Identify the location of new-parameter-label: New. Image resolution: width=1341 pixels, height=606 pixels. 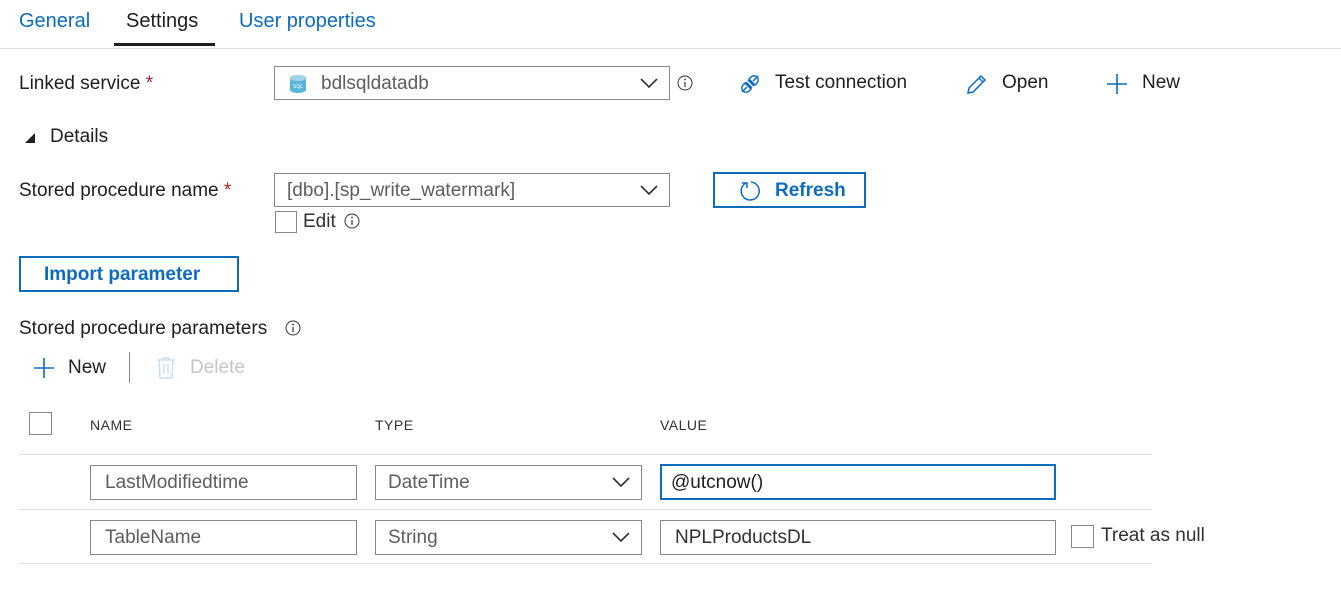
(87, 367).